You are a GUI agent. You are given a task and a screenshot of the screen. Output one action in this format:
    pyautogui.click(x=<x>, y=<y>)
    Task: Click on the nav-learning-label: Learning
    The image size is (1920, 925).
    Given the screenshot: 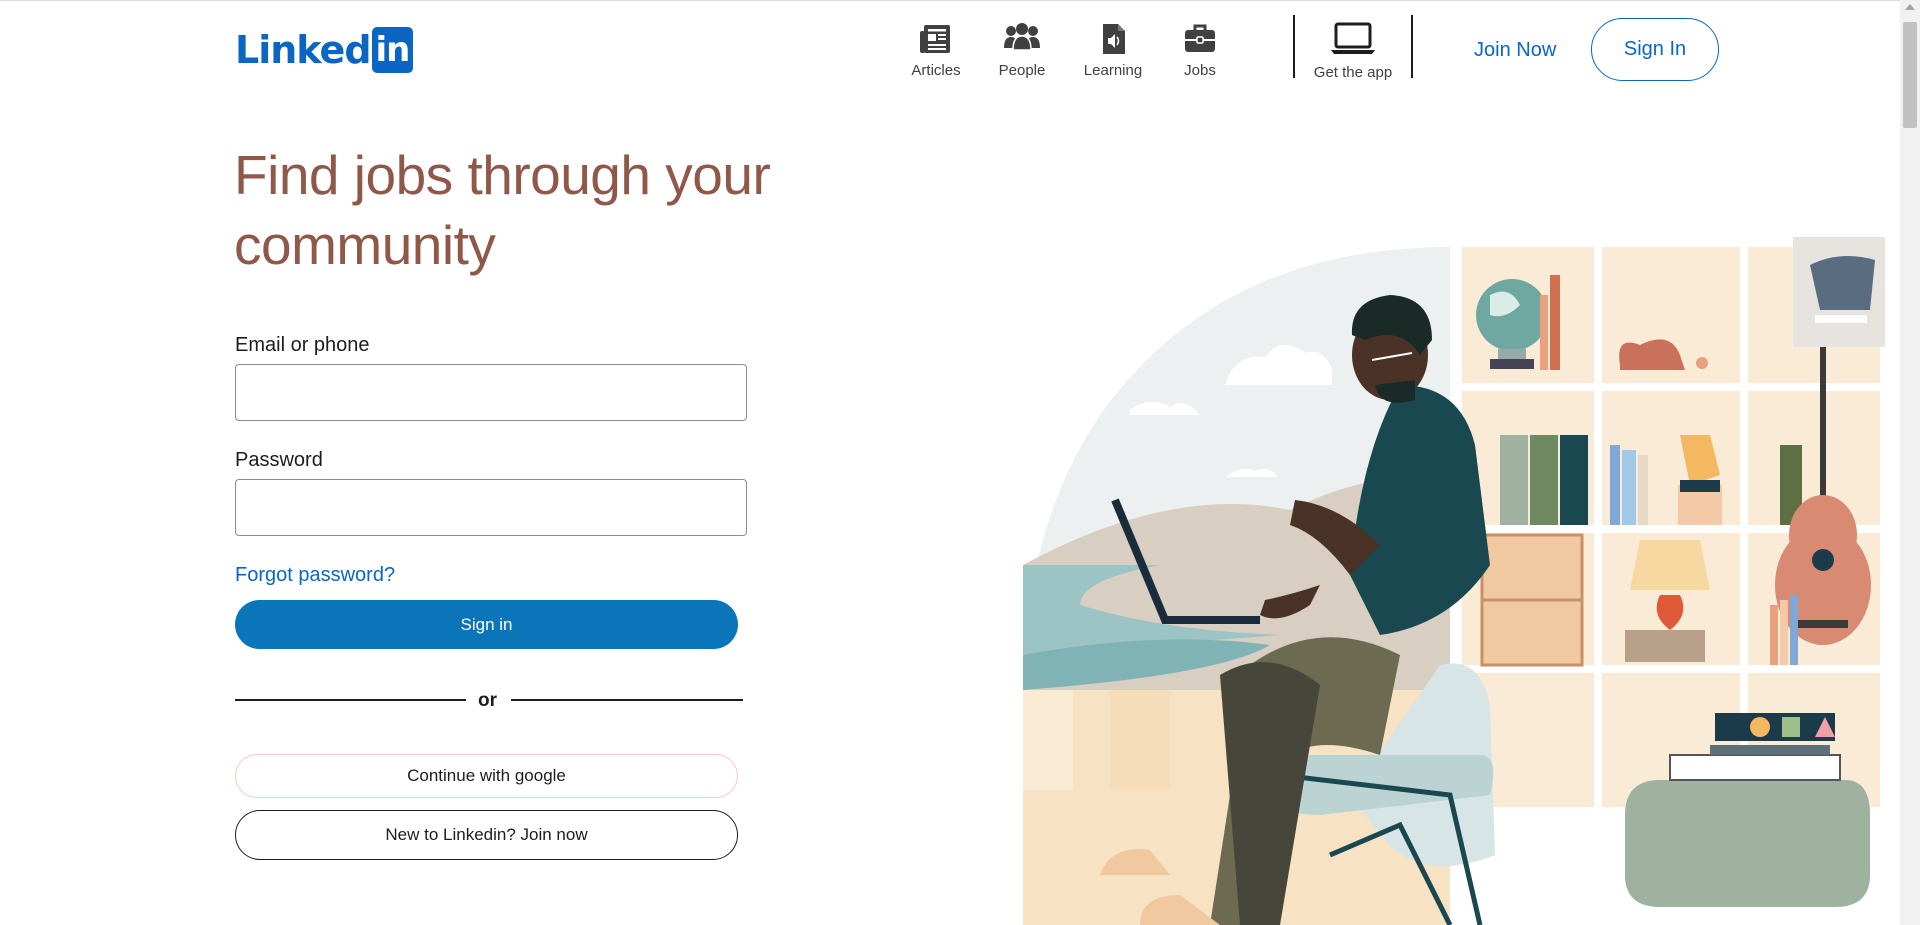 What is the action you would take?
    pyautogui.click(x=1113, y=70)
    